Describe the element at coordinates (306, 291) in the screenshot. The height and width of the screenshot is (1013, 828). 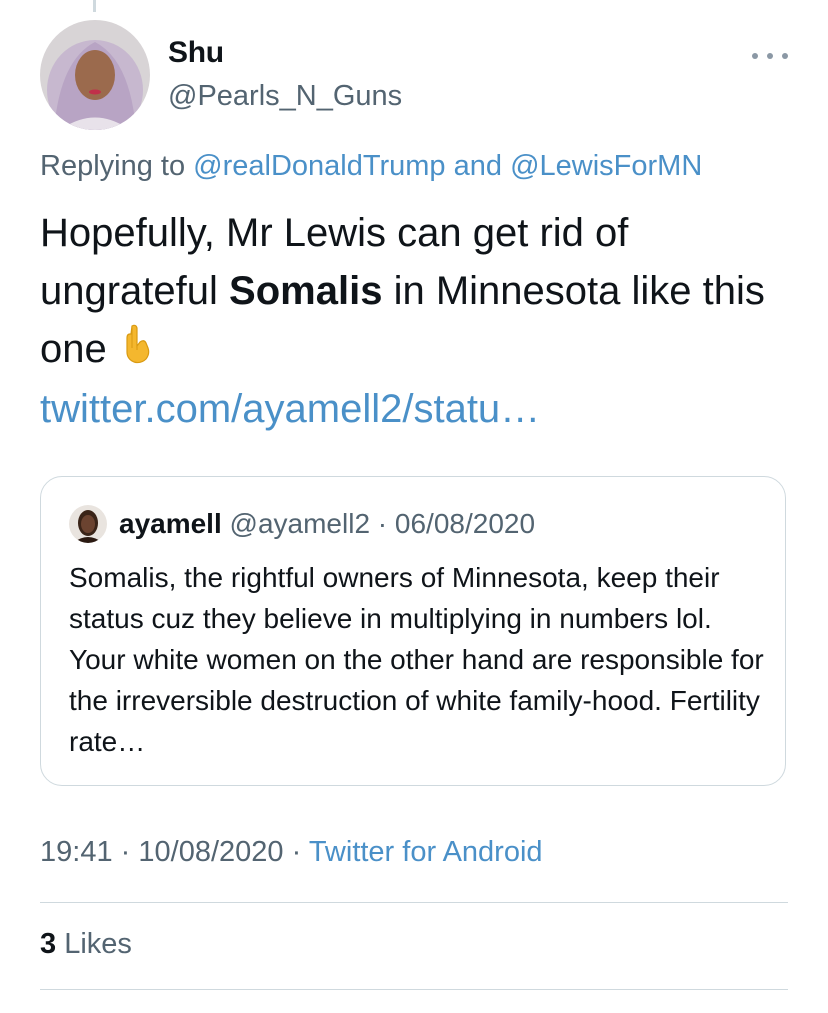
I see `tweet-text-bold: Somalis` at that location.